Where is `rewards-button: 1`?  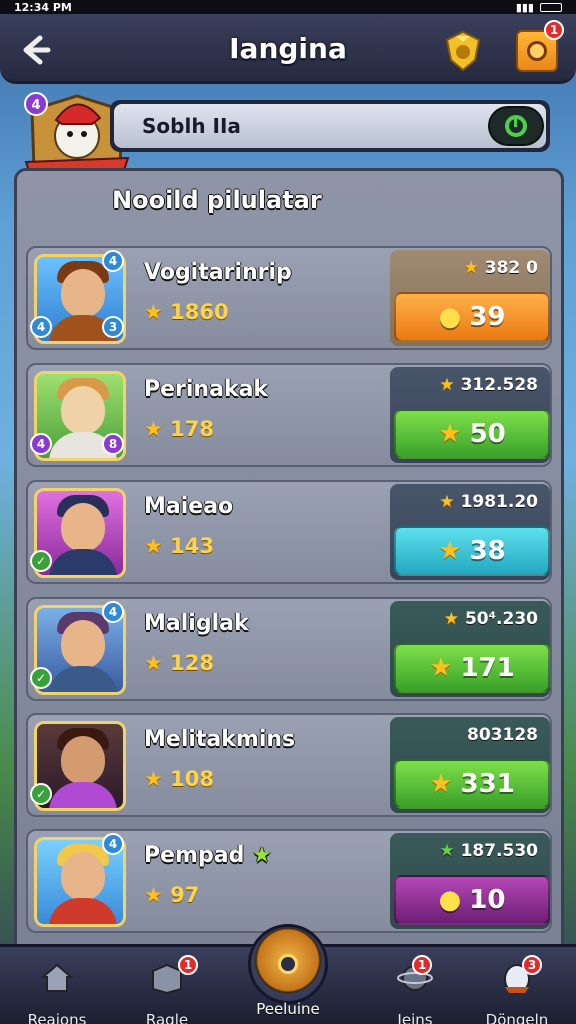 rewards-button: 1 is located at coordinates (540, 46).